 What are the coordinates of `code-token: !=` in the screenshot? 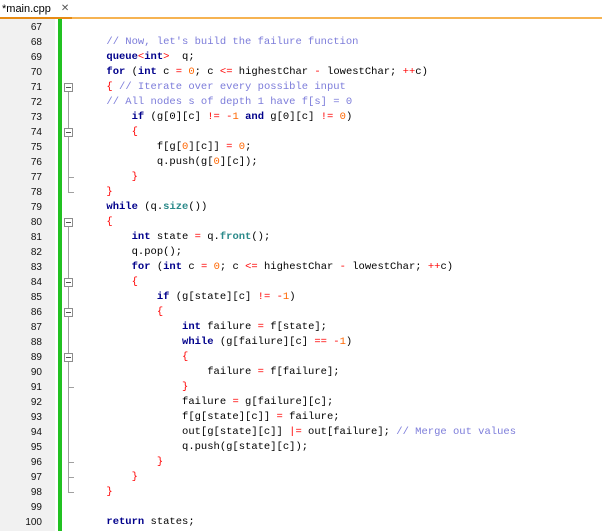 It's located at (264, 297).